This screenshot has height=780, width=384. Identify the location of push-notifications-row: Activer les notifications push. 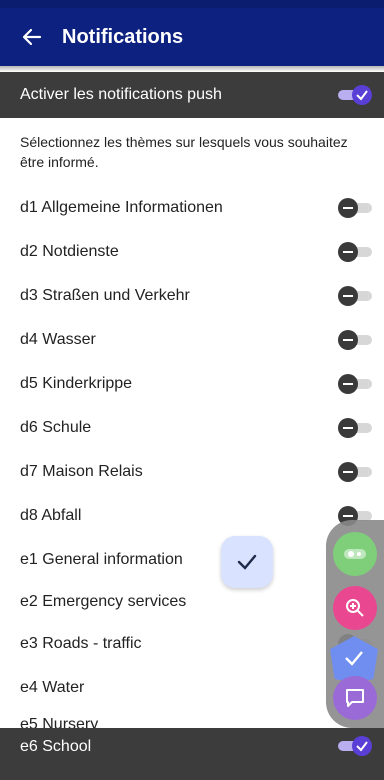
(192, 95).